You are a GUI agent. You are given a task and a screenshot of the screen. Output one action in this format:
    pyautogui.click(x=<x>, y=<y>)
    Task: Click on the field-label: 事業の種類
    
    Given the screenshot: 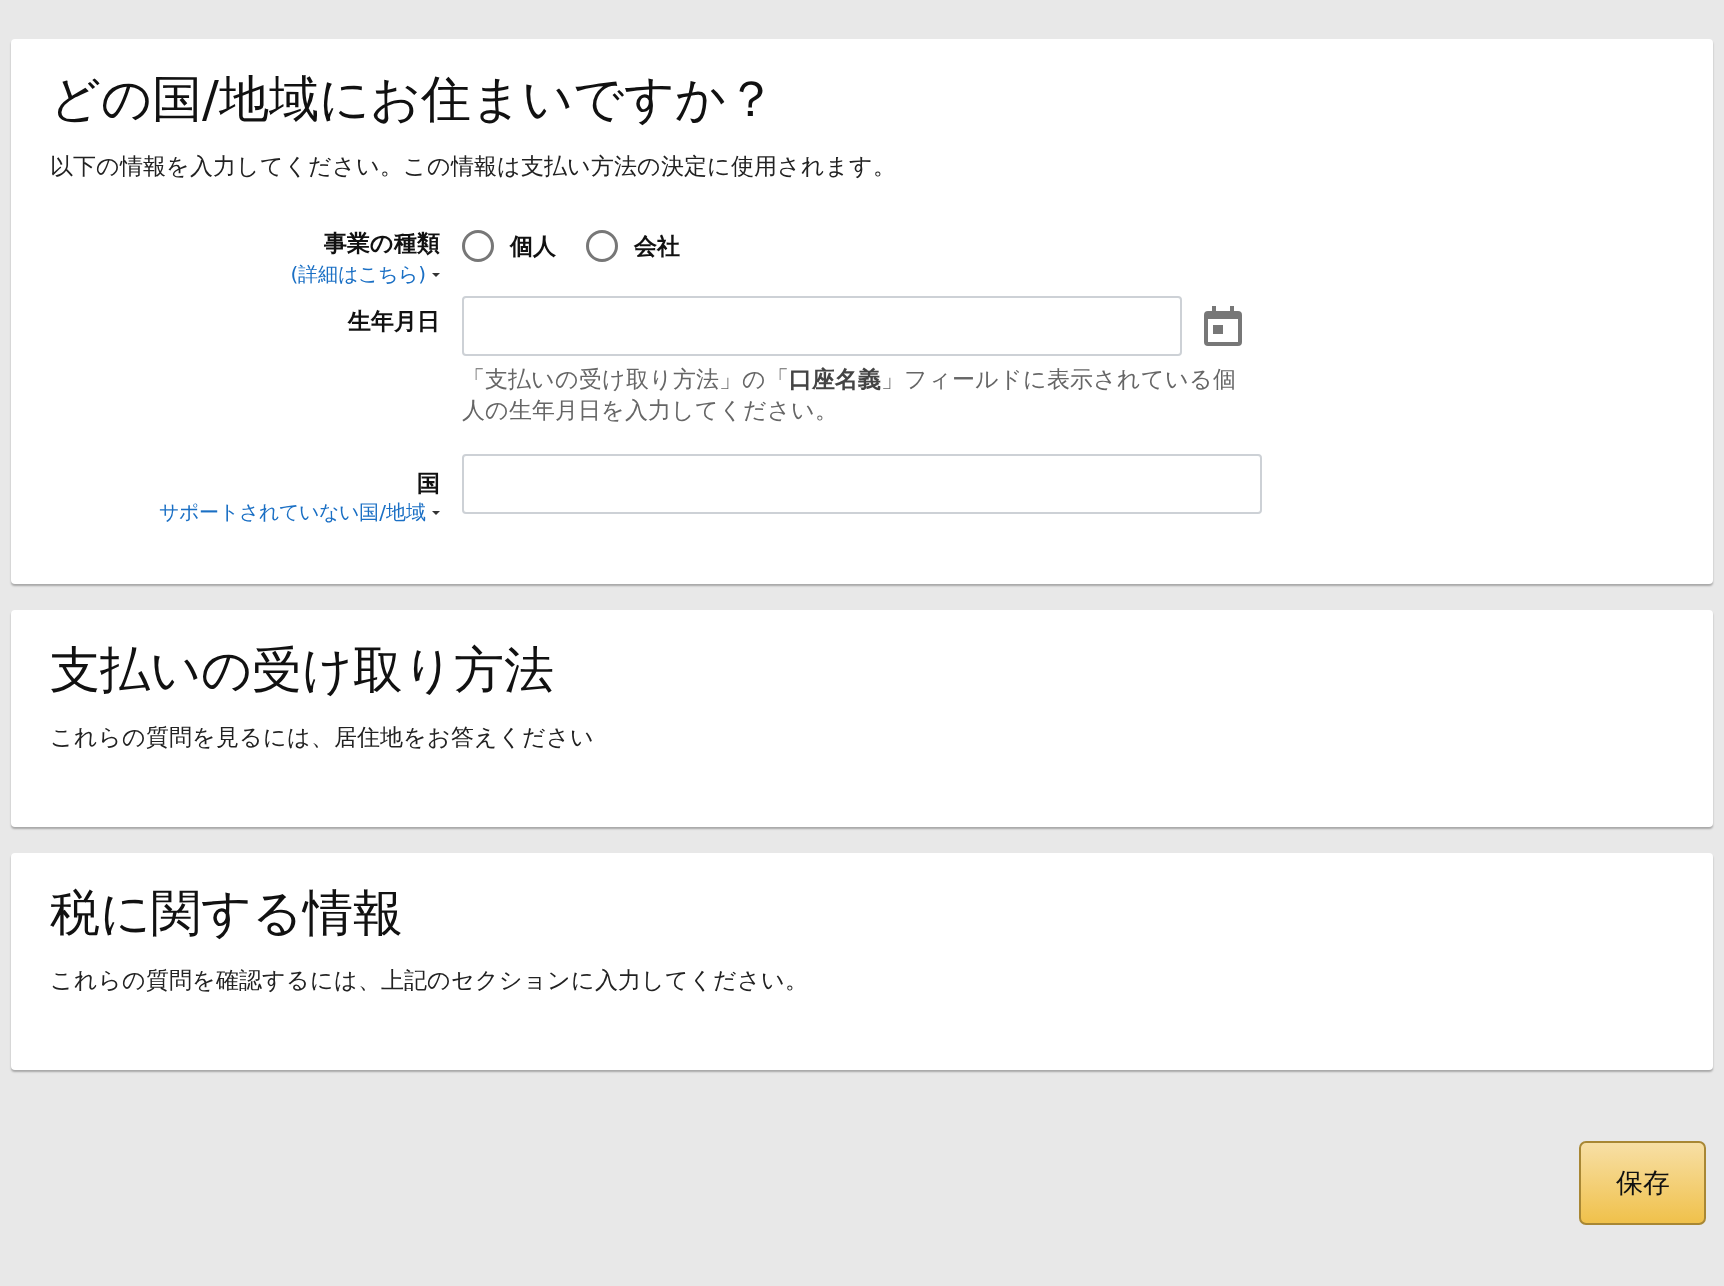 What is the action you would take?
    pyautogui.click(x=382, y=243)
    